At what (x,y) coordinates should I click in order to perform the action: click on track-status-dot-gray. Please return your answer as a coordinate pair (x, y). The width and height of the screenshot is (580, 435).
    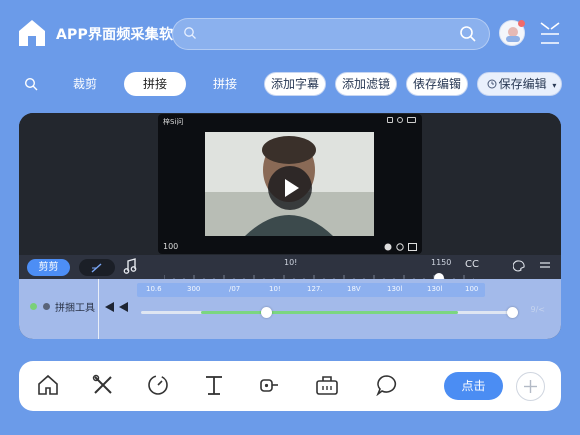
    Looking at the image, I should click on (46, 306).